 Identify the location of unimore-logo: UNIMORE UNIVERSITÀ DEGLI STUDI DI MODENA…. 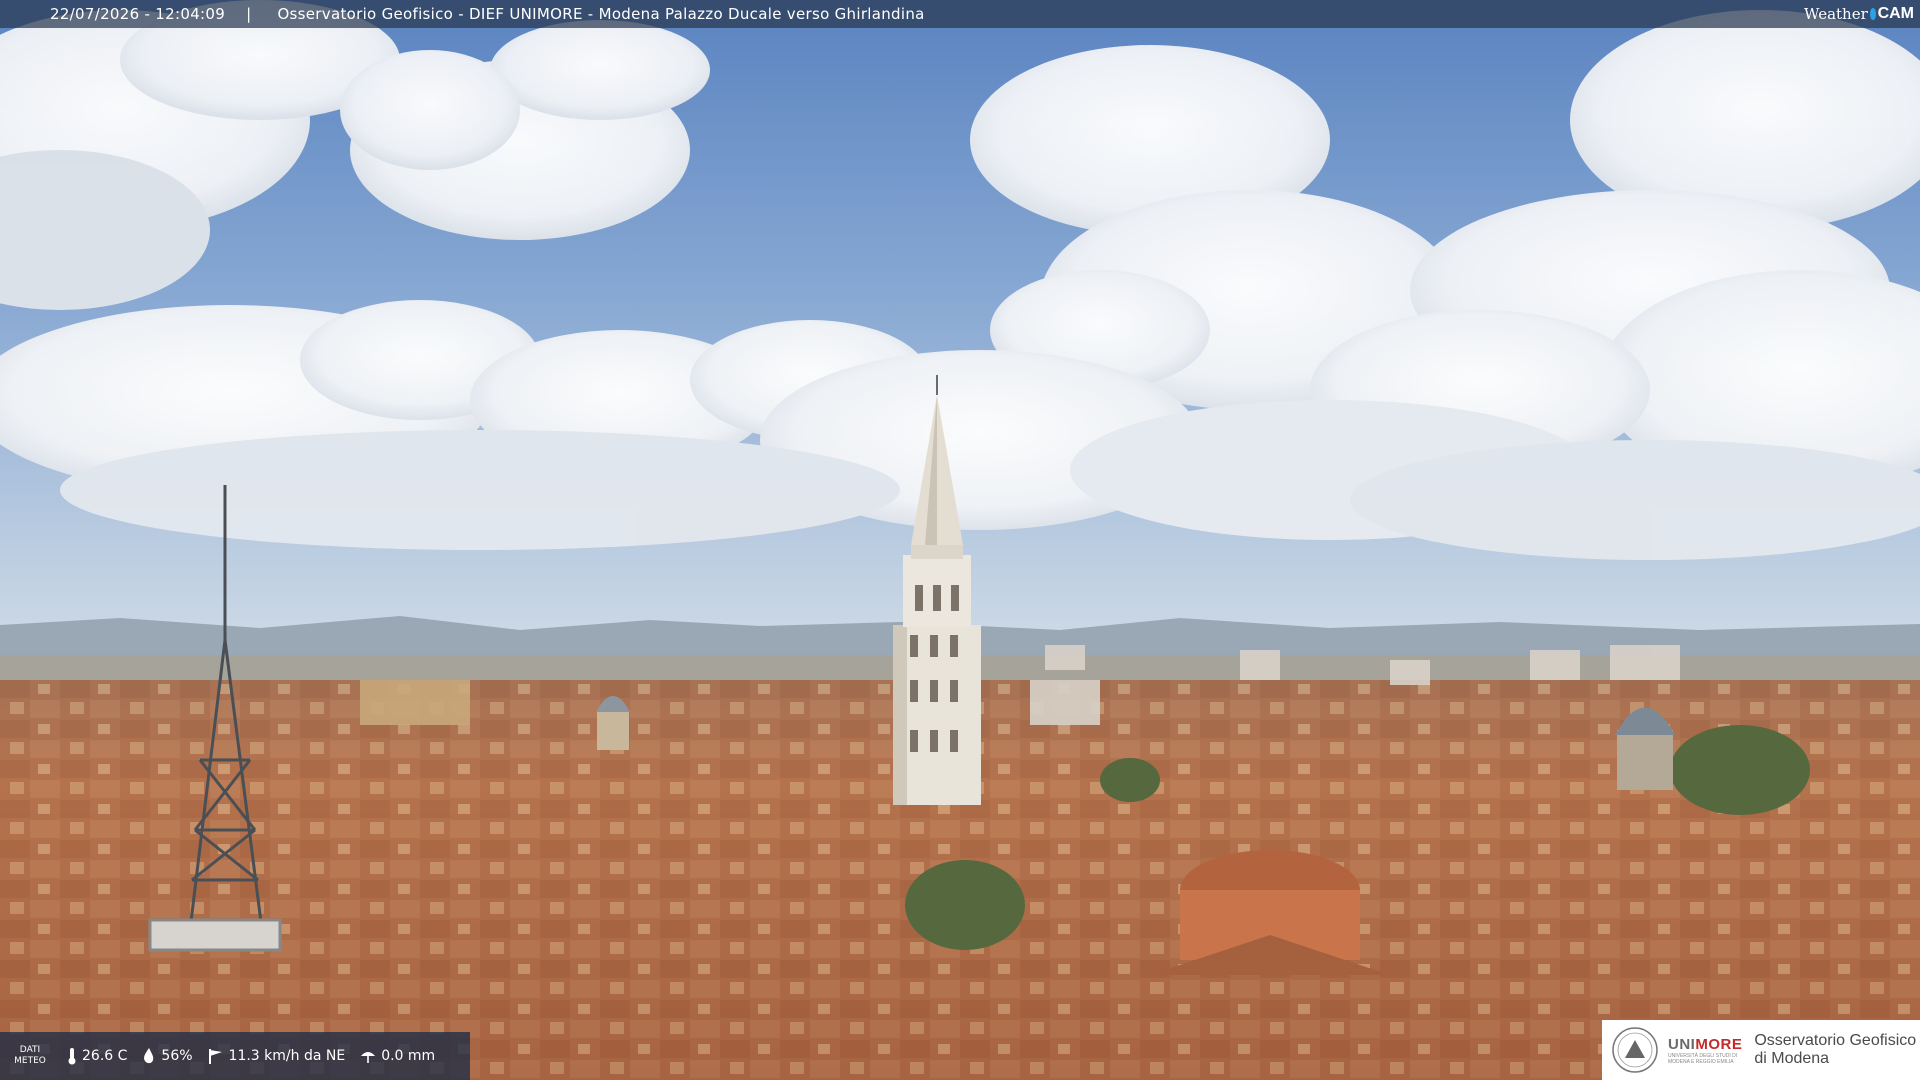
(1761, 1050).